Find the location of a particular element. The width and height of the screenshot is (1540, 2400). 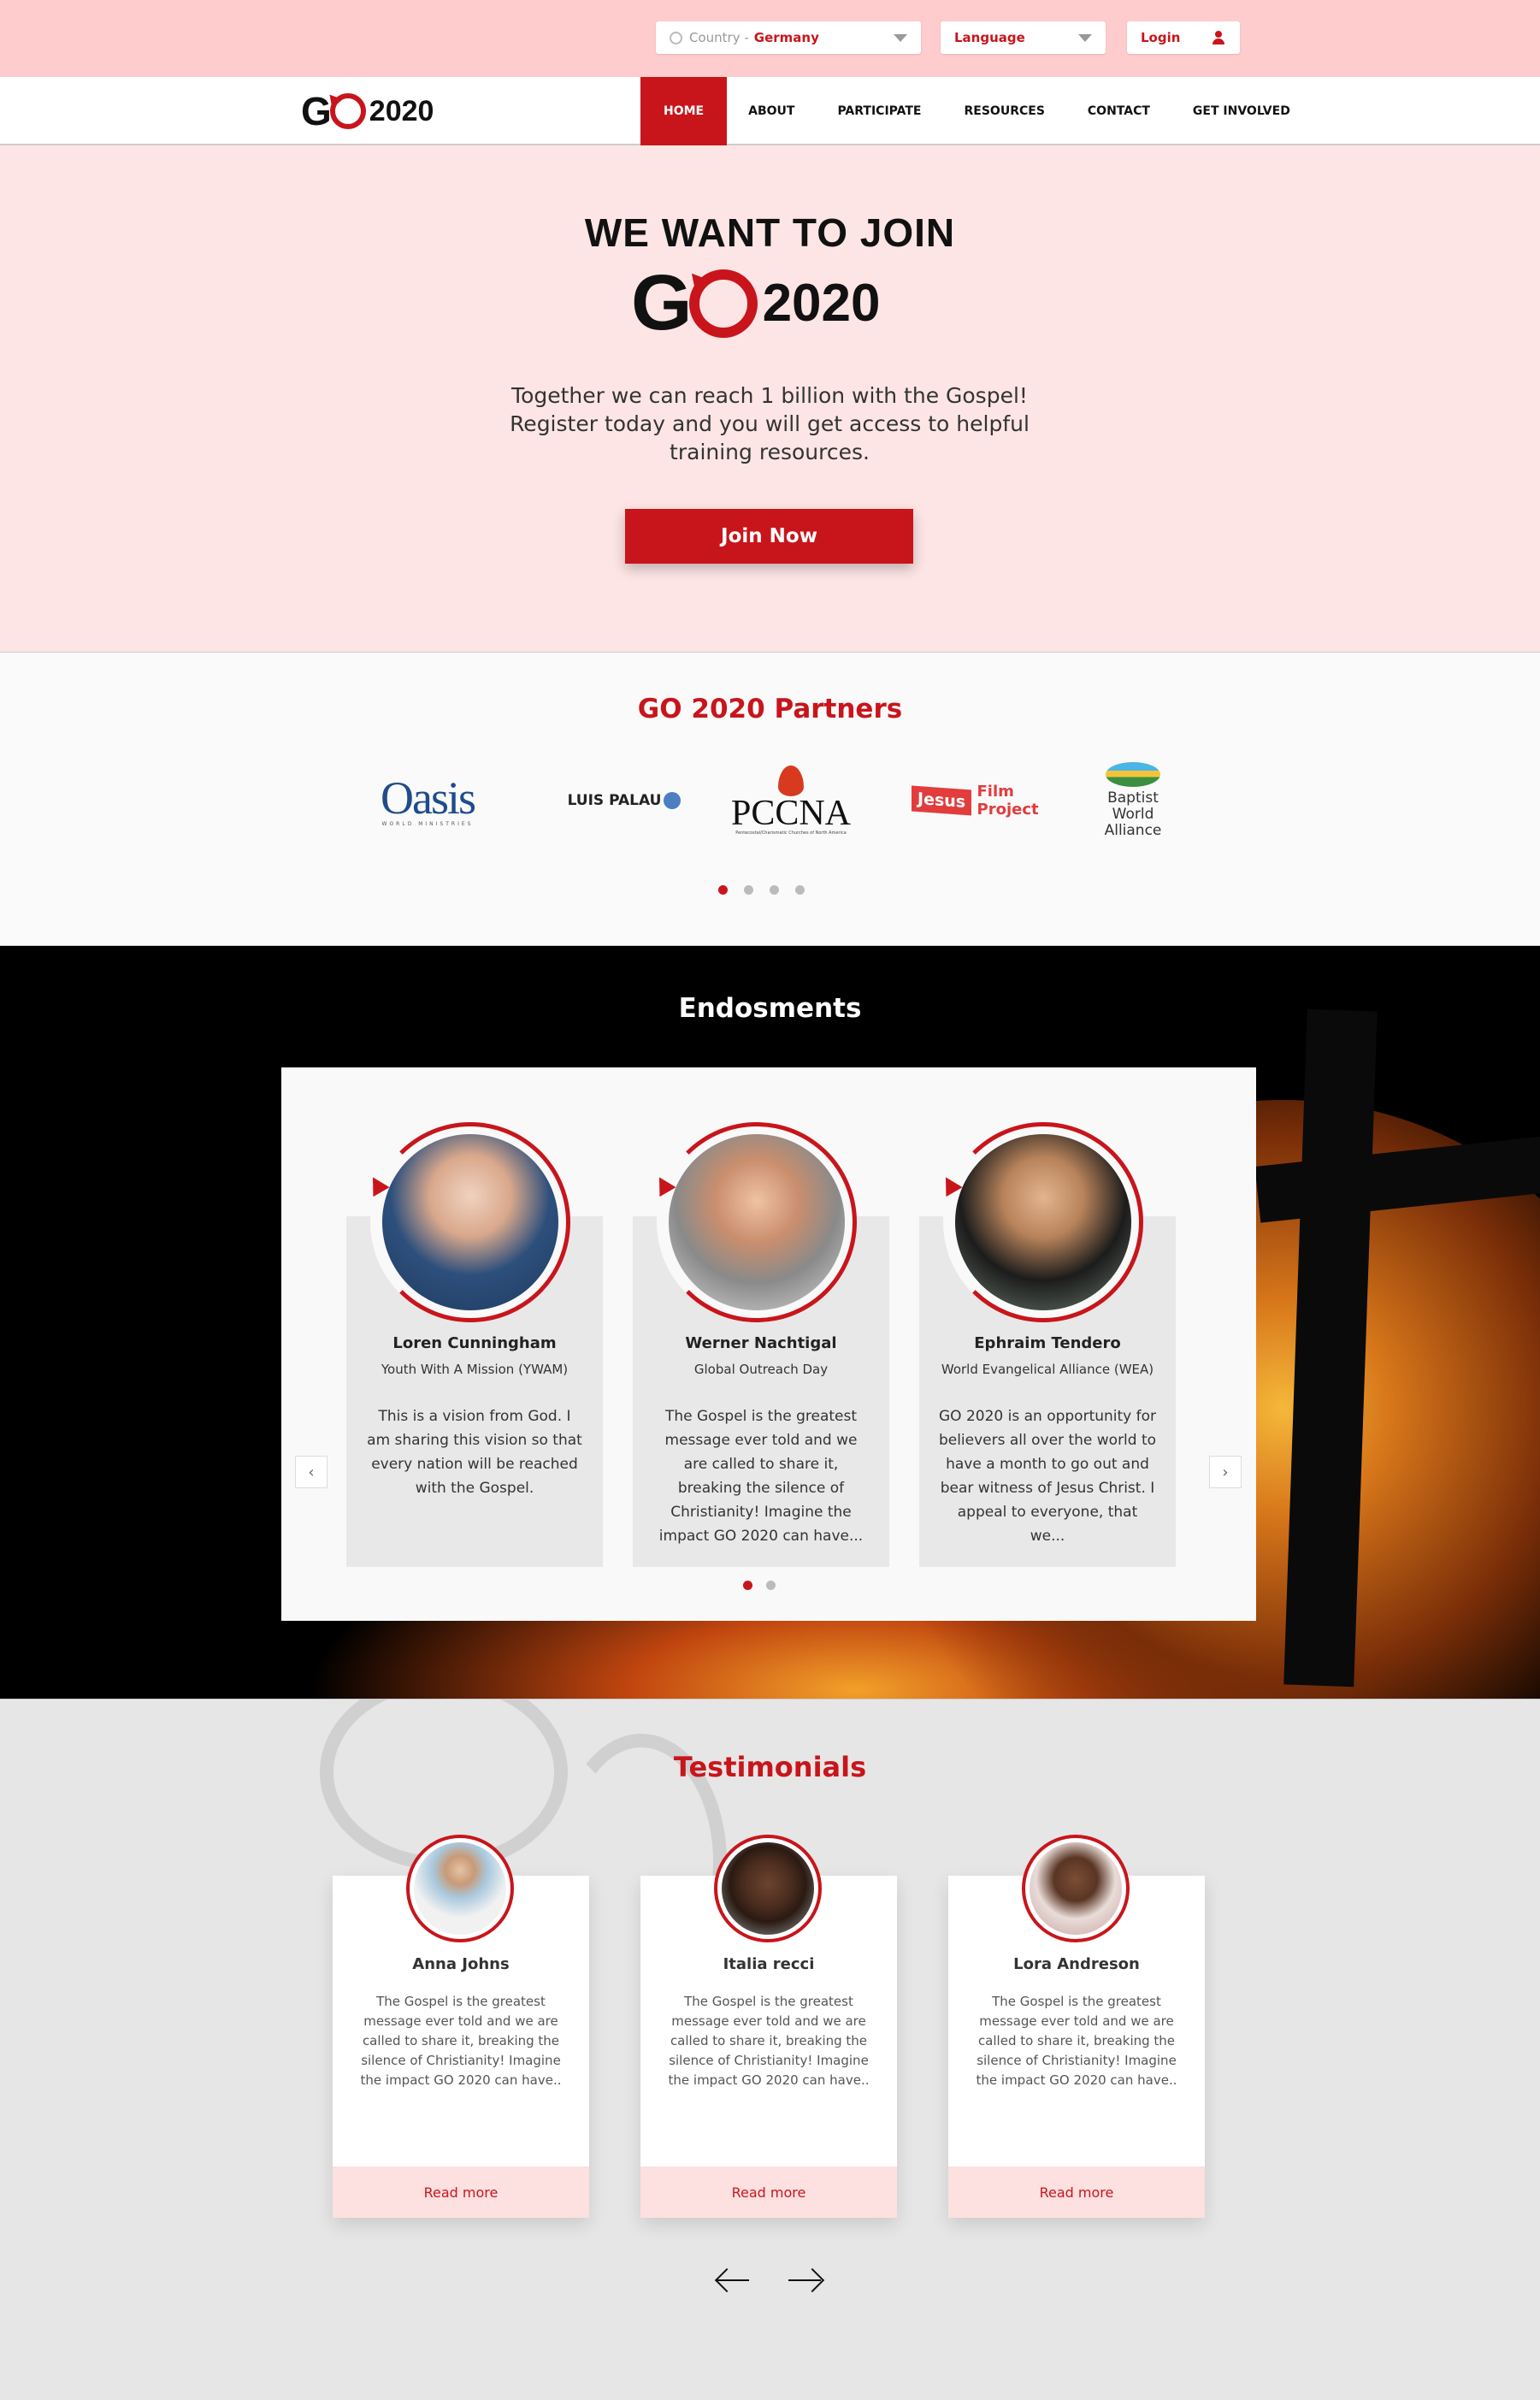

nav-participate: PARTICIPATE is located at coordinates (879, 111).